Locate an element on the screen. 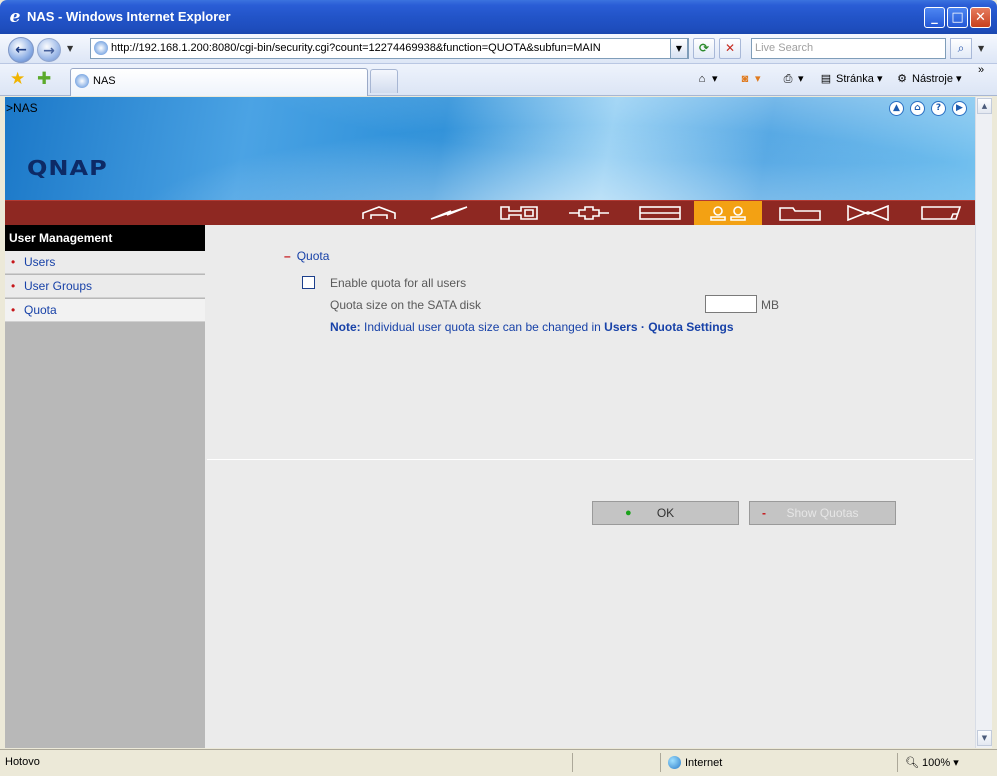  nav-share-folder is located at coordinates (799, 213).